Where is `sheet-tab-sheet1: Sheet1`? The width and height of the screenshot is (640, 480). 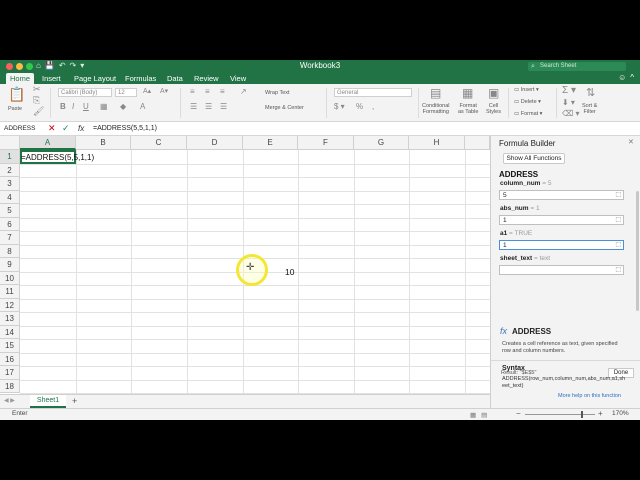
sheet-tab-sheet1: Sheet1 is located at coordinates (48, 401).